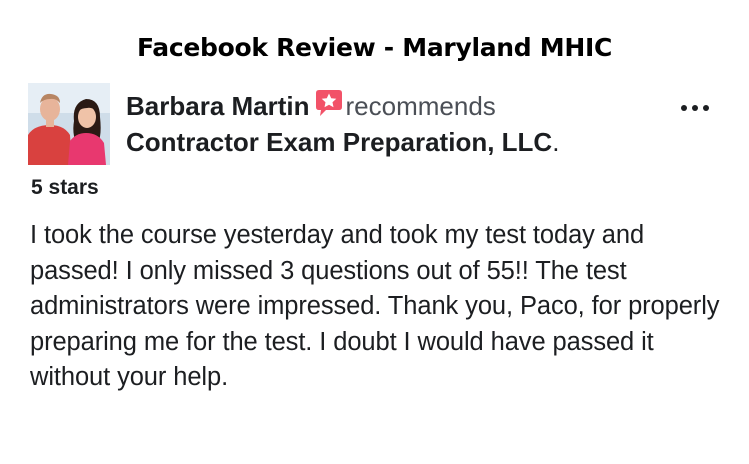 The height and width of the screenshot is (464, 749). Describe the element at coordinates (556, 142) in the screenshot. I see `page-name-suffix: .` at that location.